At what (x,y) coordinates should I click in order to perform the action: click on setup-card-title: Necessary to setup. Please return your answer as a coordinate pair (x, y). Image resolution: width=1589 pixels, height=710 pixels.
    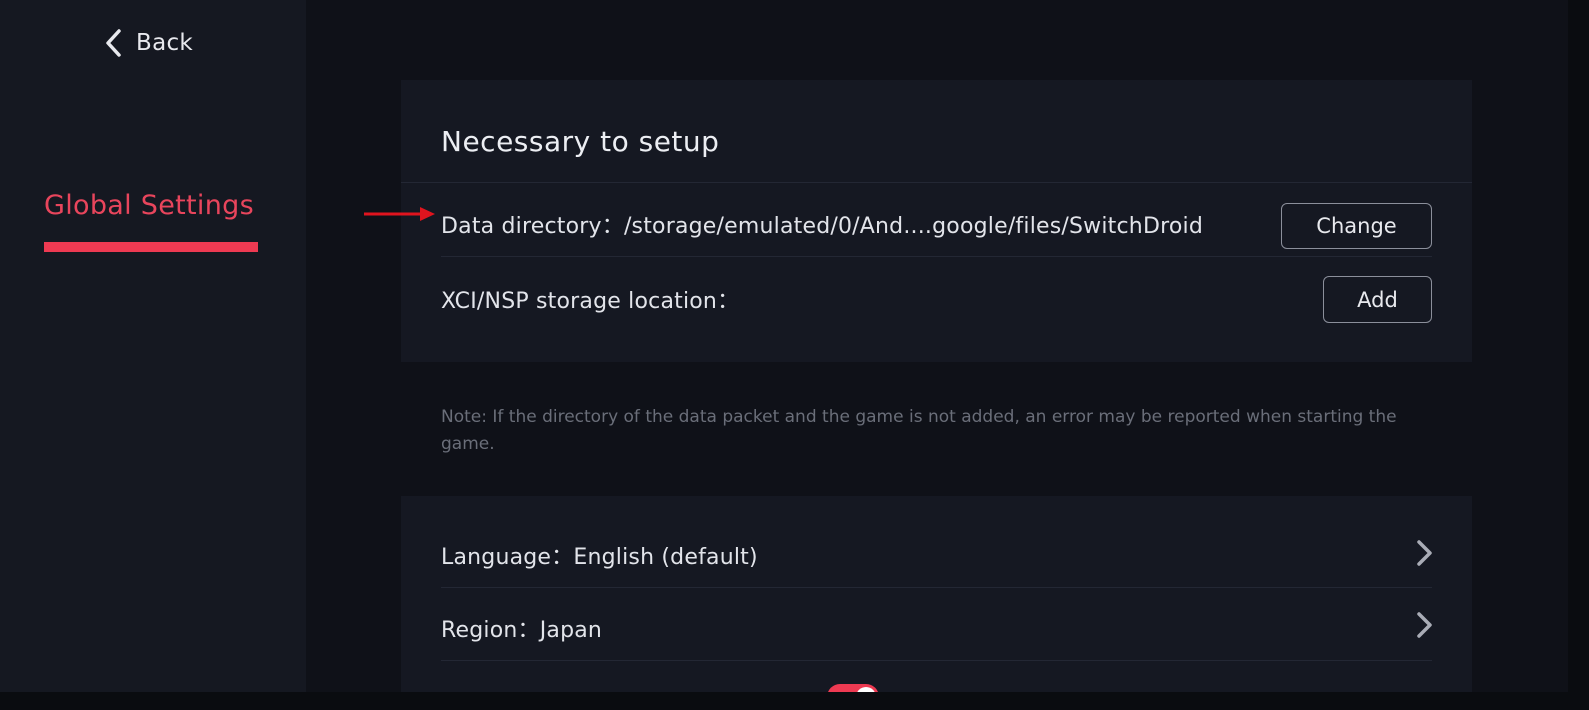
    Looking at the image, I should click on (580, 141).